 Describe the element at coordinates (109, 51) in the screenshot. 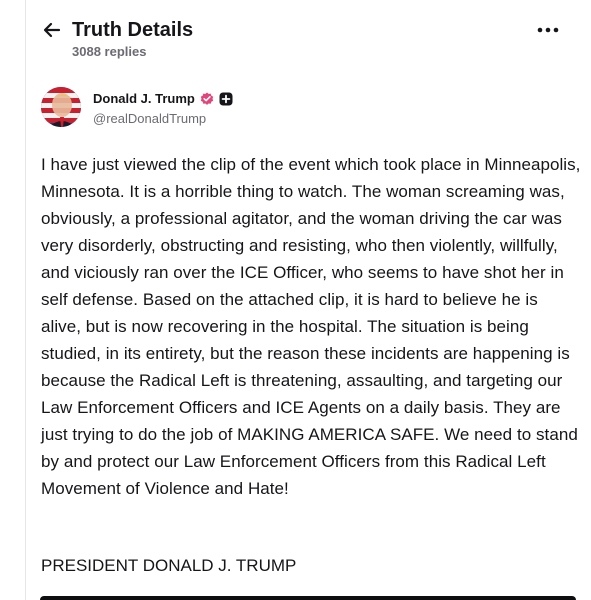

I see `reply-count: 3088 replies` at that location.